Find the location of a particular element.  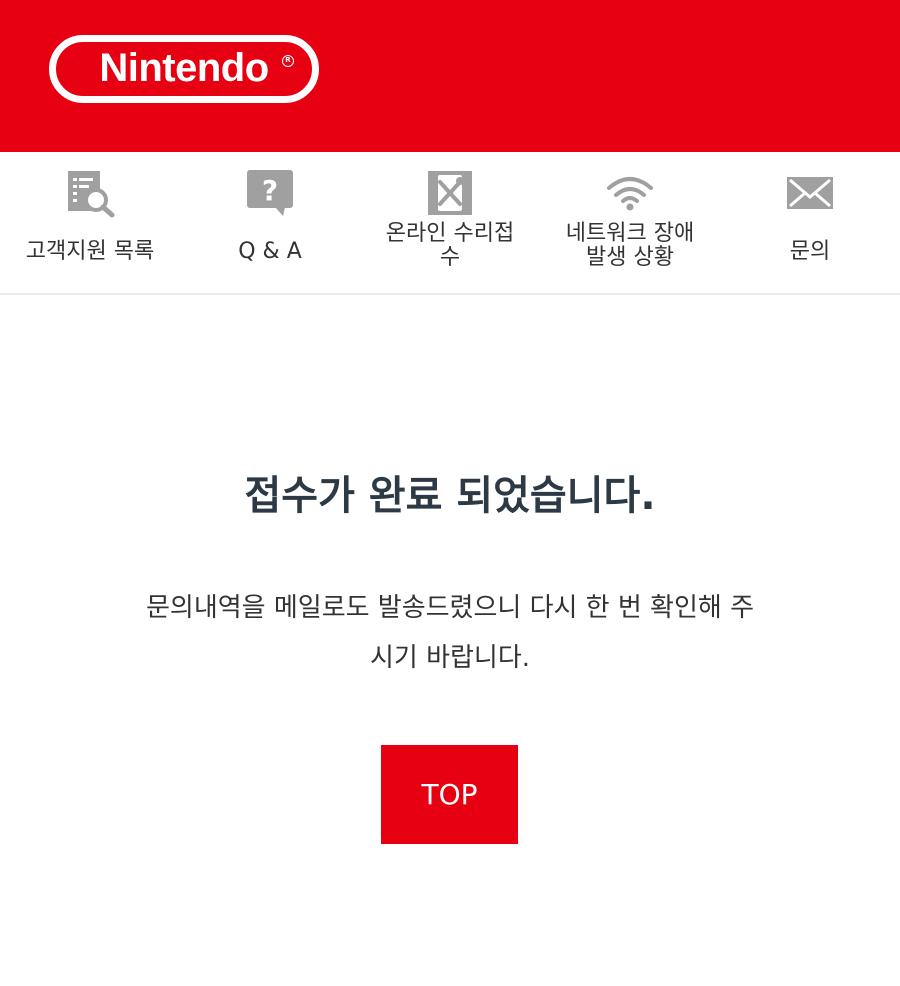

mail-icon is located at coordinates (810, 193).